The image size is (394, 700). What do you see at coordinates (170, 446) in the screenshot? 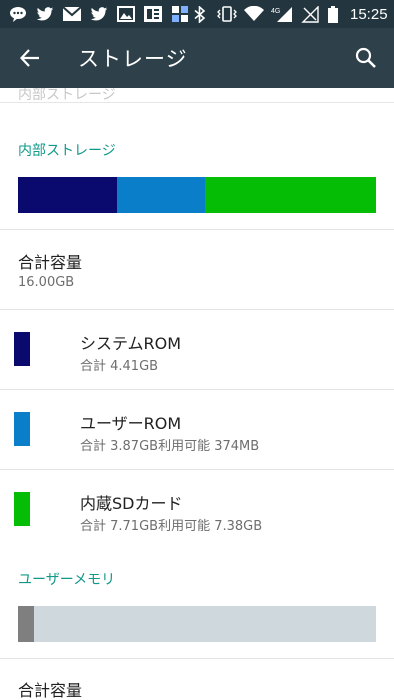
I see `item-detail: 合計 3.87GB利用可能 374MB` at bounding box center [170, 446].